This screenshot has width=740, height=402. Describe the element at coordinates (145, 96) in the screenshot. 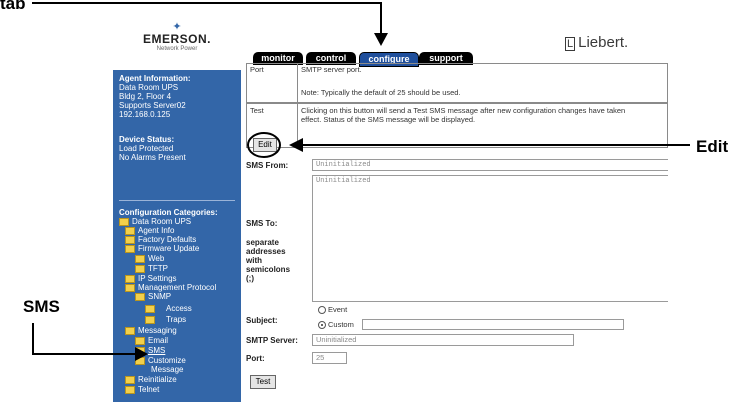

I see `agent-line: Bldg 2, Floor 4` at that location.